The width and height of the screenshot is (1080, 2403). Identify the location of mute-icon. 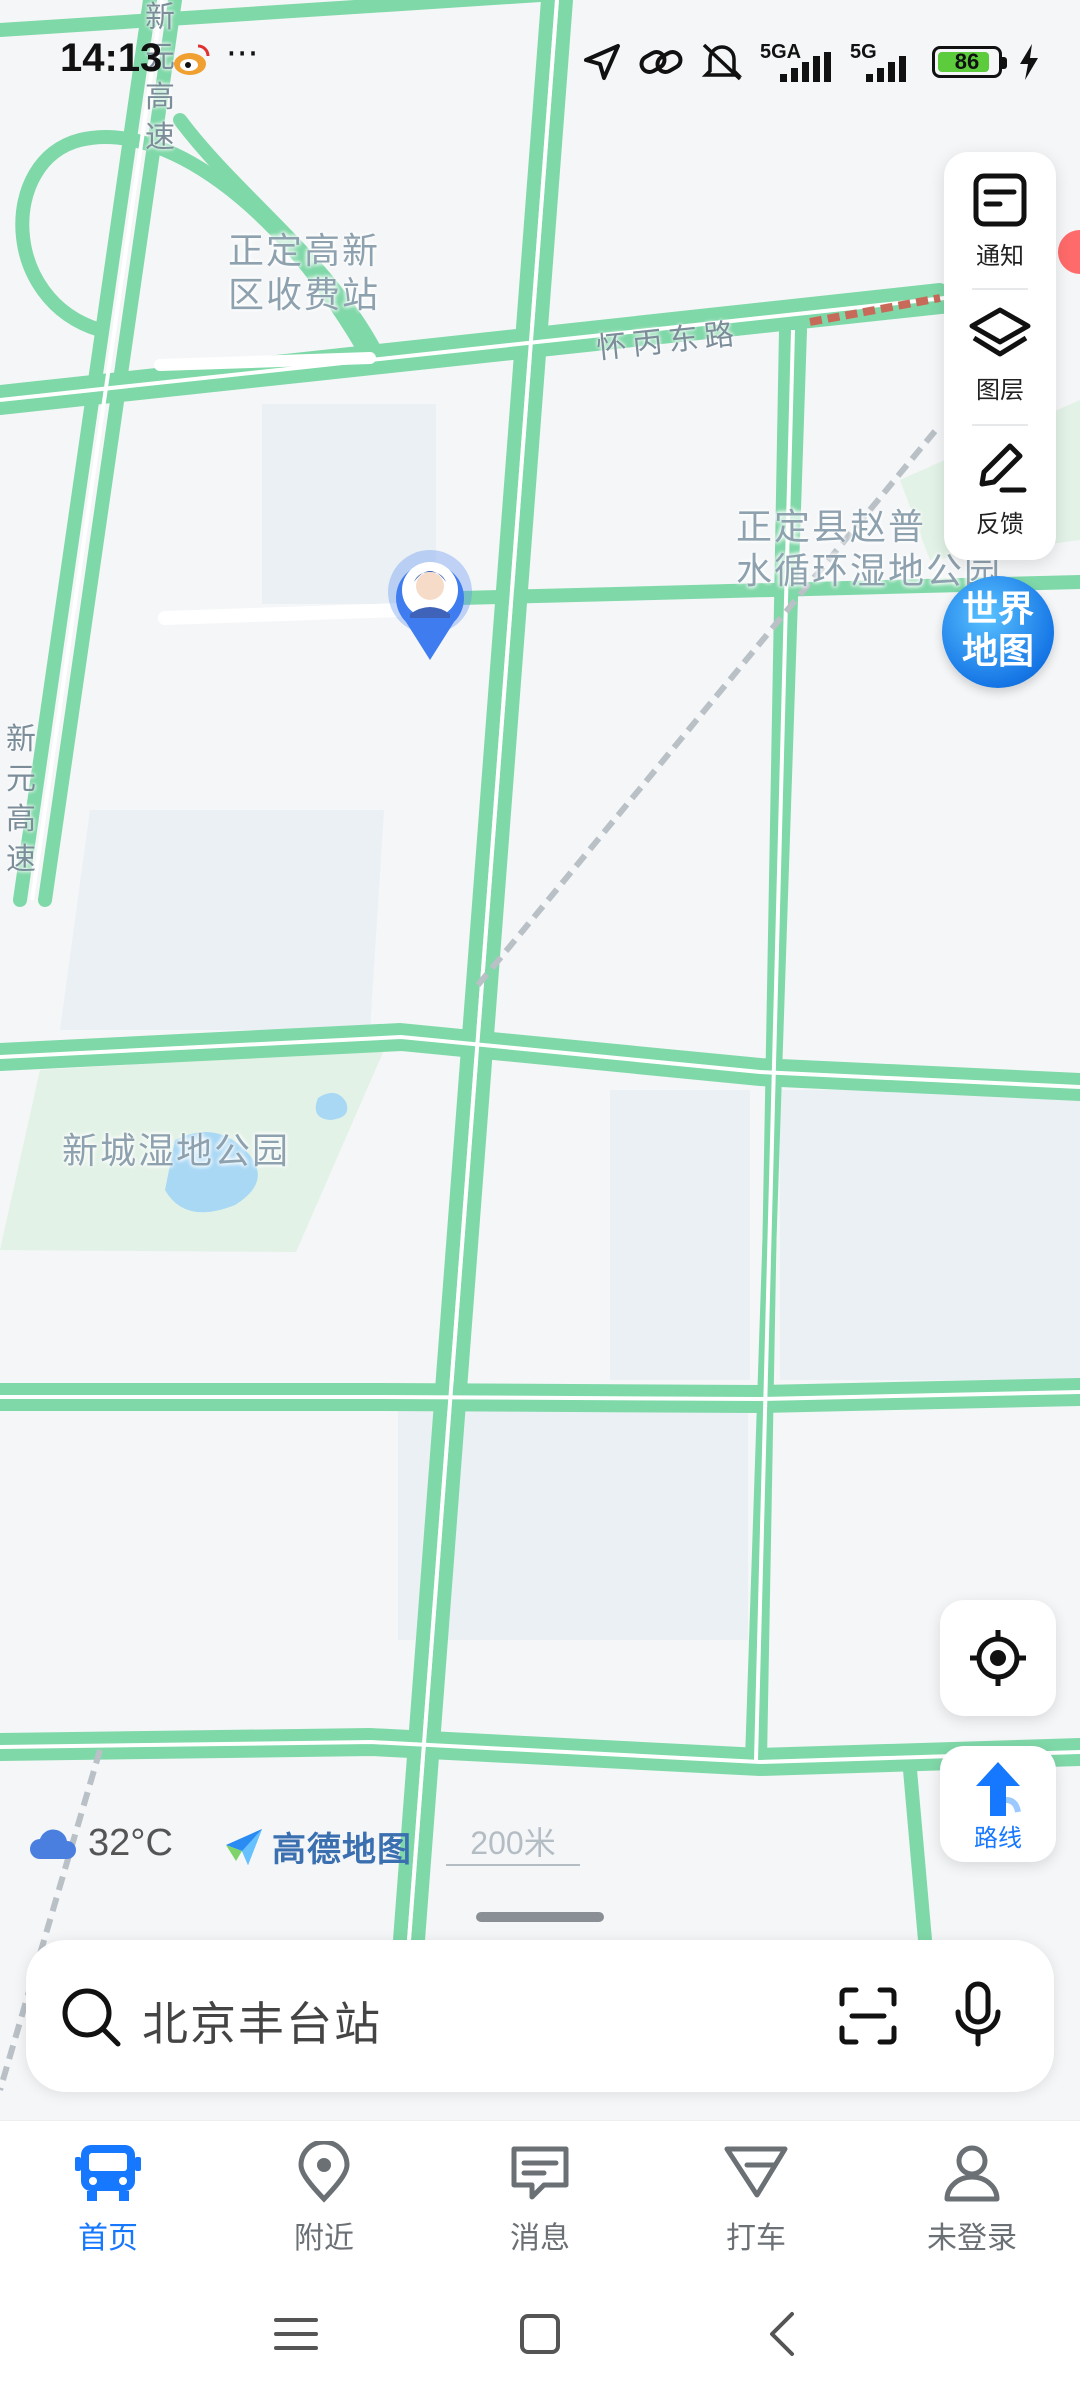
(722, 62).